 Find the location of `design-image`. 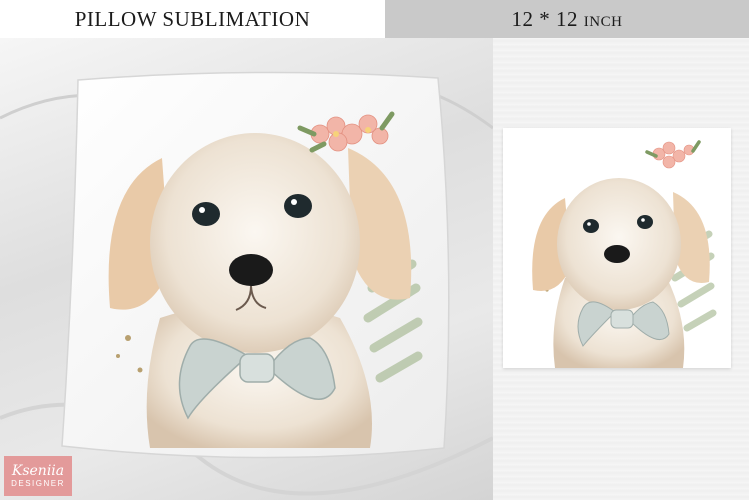

design-image is located at coordinates (624, 254).